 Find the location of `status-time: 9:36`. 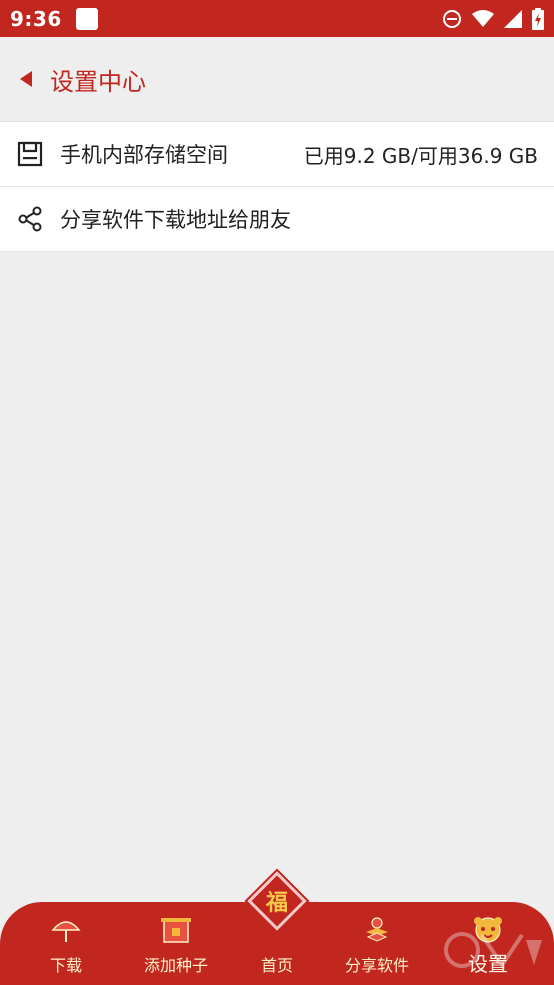

status-time: 9:36 is located at coordinates (36, 18).